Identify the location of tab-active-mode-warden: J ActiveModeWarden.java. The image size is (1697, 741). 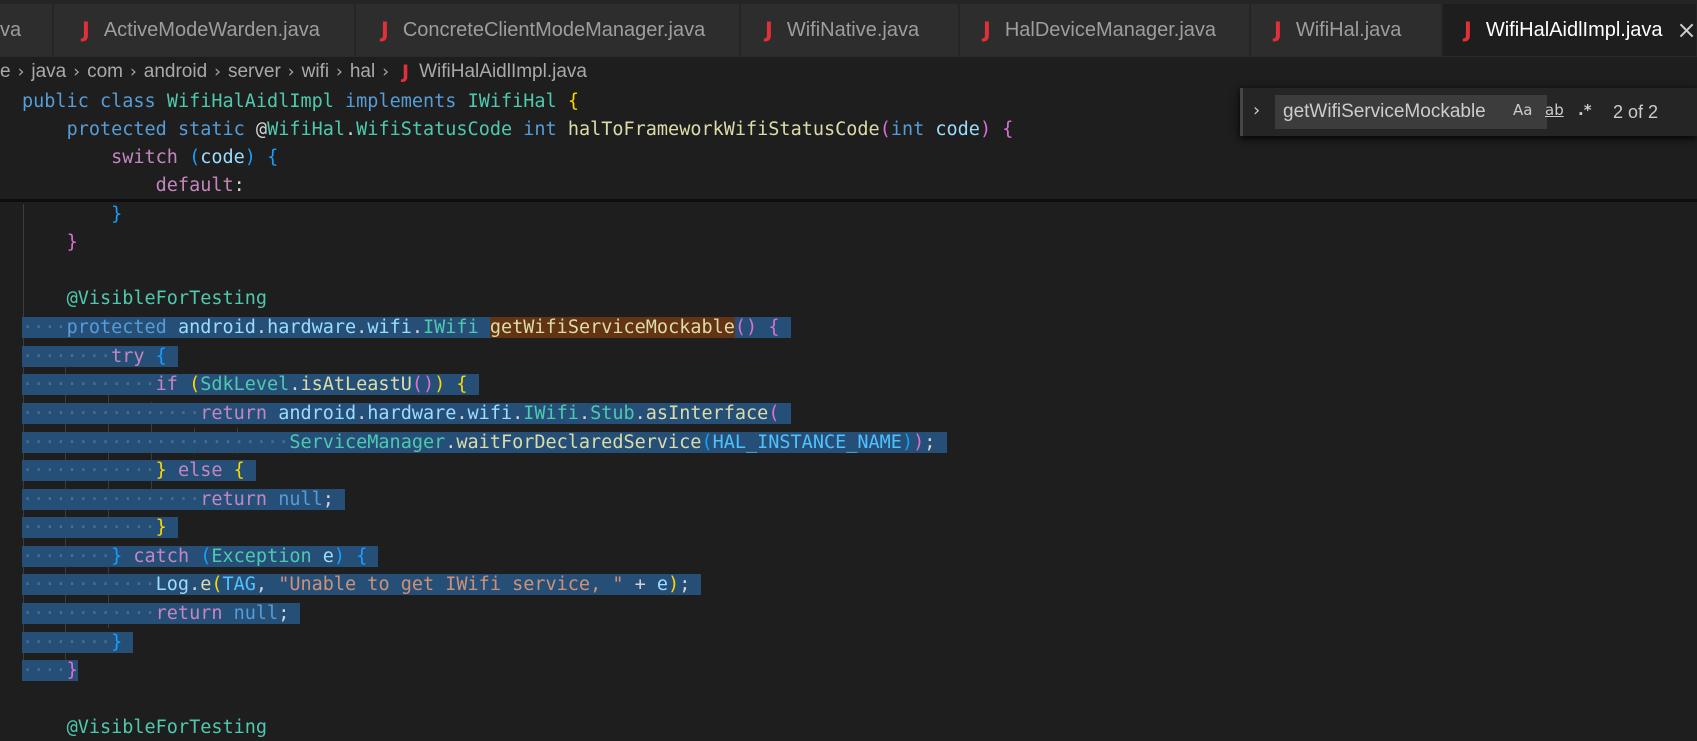
(204, 30).